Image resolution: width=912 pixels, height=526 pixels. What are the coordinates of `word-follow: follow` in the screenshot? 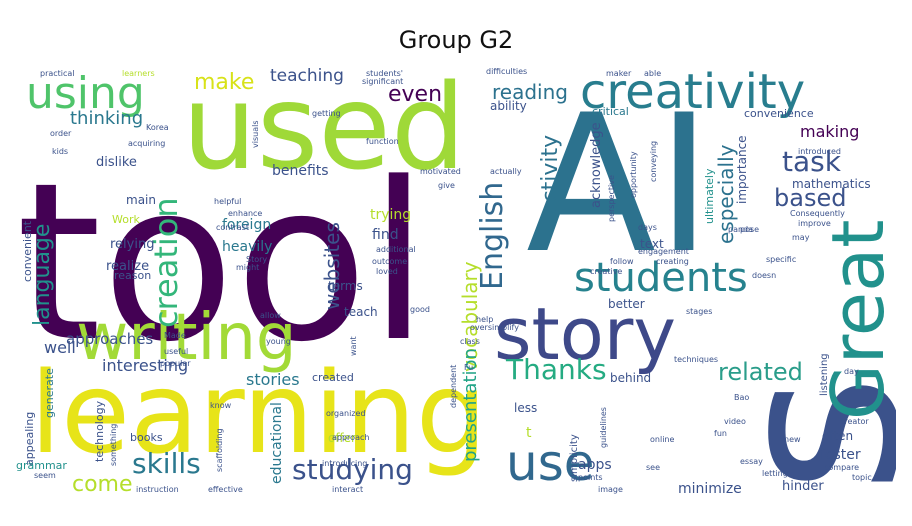 It's located at (622, 261).